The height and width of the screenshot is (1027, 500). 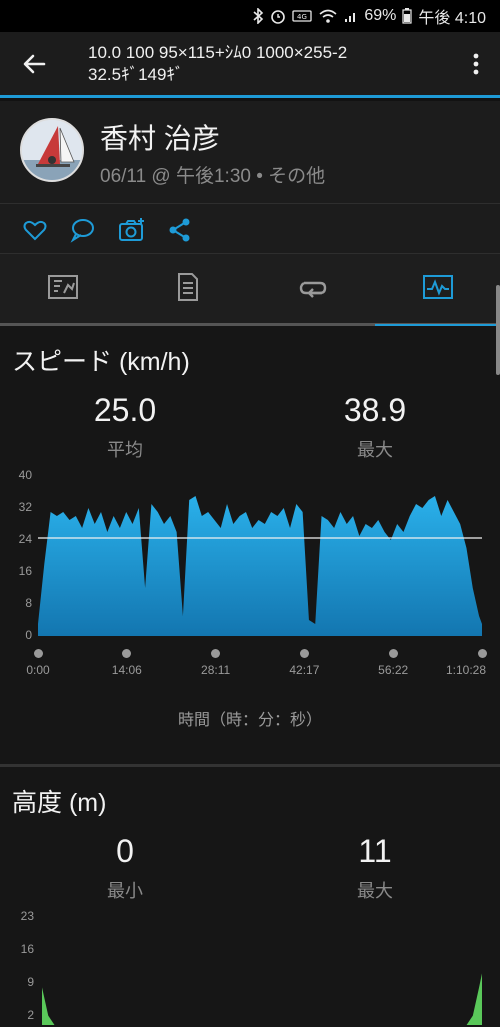 I want to click on speed-x-tick: 56:22, so click(x=393, y=670).